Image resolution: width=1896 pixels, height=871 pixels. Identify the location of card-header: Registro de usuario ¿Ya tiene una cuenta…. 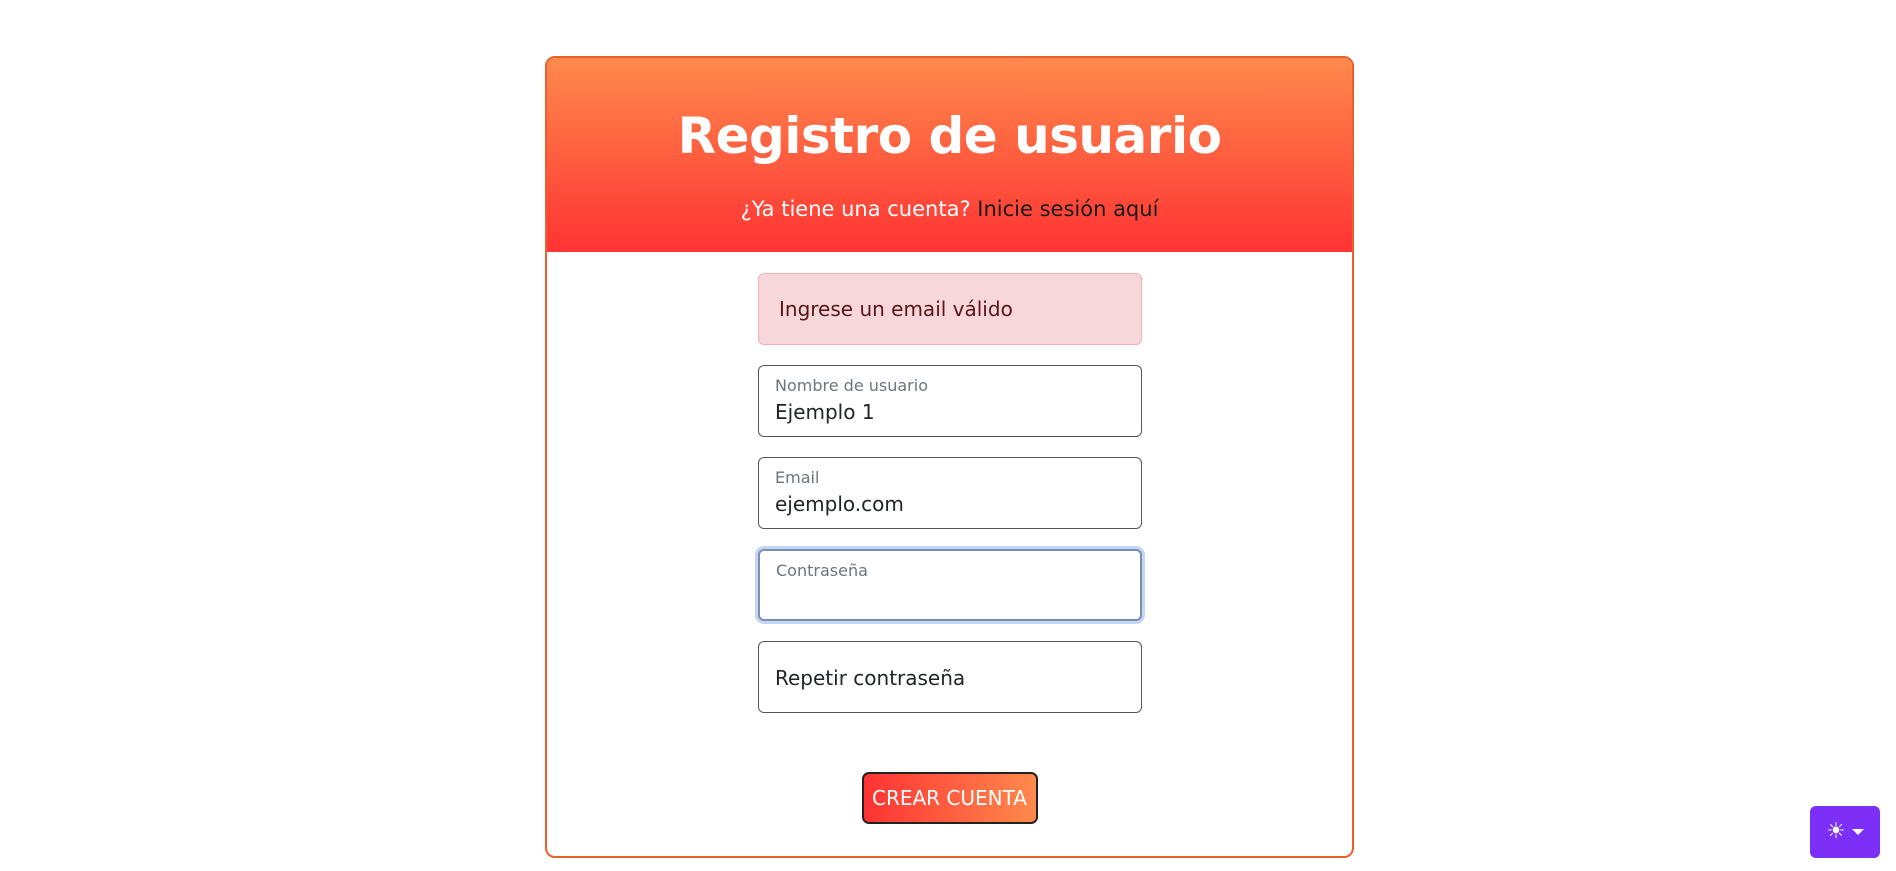
(949, 155).